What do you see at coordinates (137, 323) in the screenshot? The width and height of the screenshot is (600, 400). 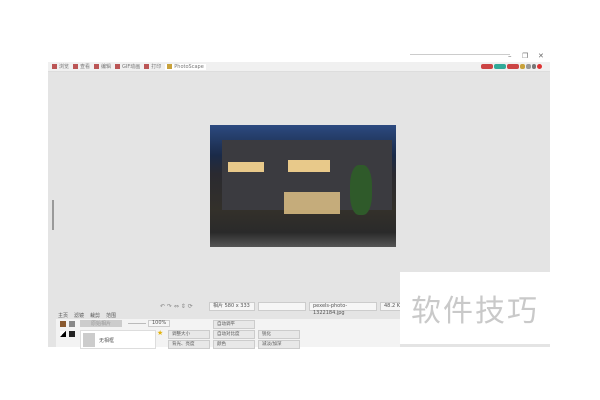 I see `frame-slider` at bounding box center [137, 323].